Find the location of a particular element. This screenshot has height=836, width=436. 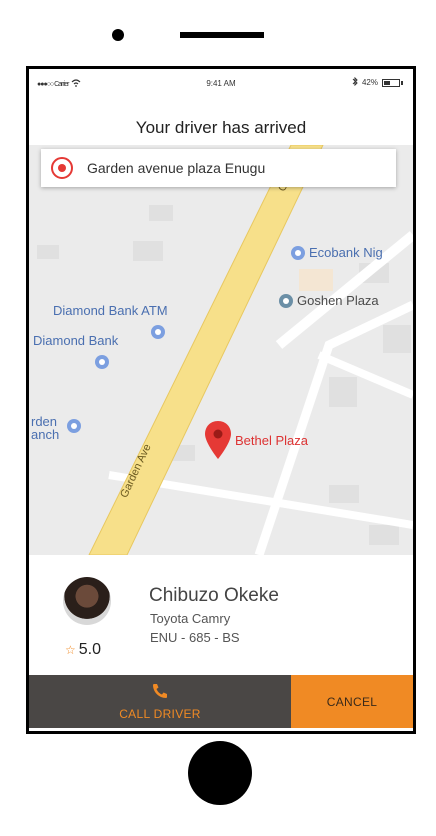

poi-diamond-bank-label: Diamond Bank is located at coordinates (76, 340).